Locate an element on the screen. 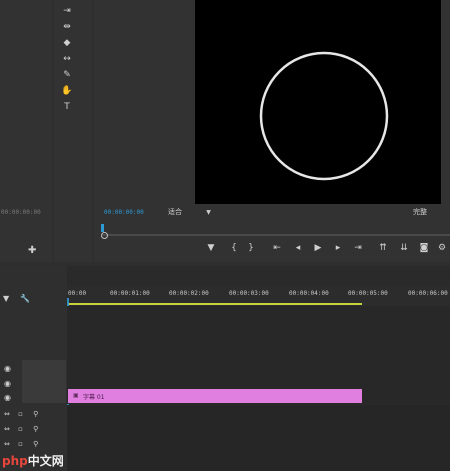 This screenshot has height=471, width=450. audio-track-controls-1: ⇔ ▫ ⚲ is located at coordinates (21, 414).